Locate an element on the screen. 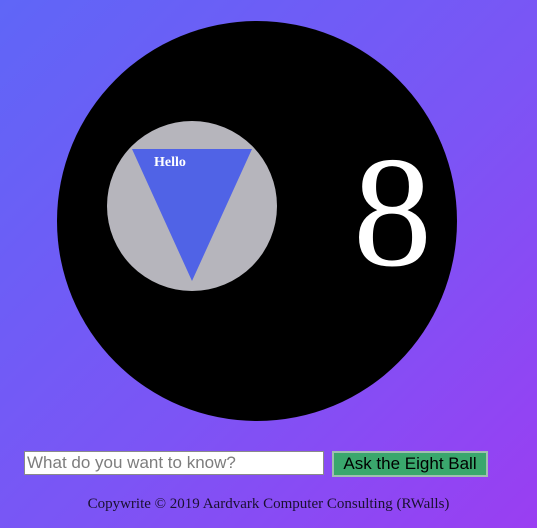 This screenshot has width=537, height=528. eight-number: 8 is located at coordinates (392, 212).